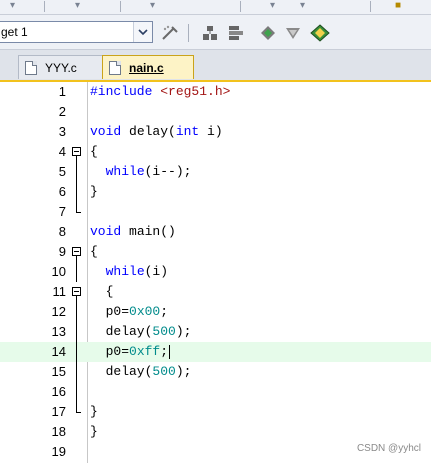 The width and height of the screenshot is (431, 463). I want to click on code-line: 16, so click(215, 392).